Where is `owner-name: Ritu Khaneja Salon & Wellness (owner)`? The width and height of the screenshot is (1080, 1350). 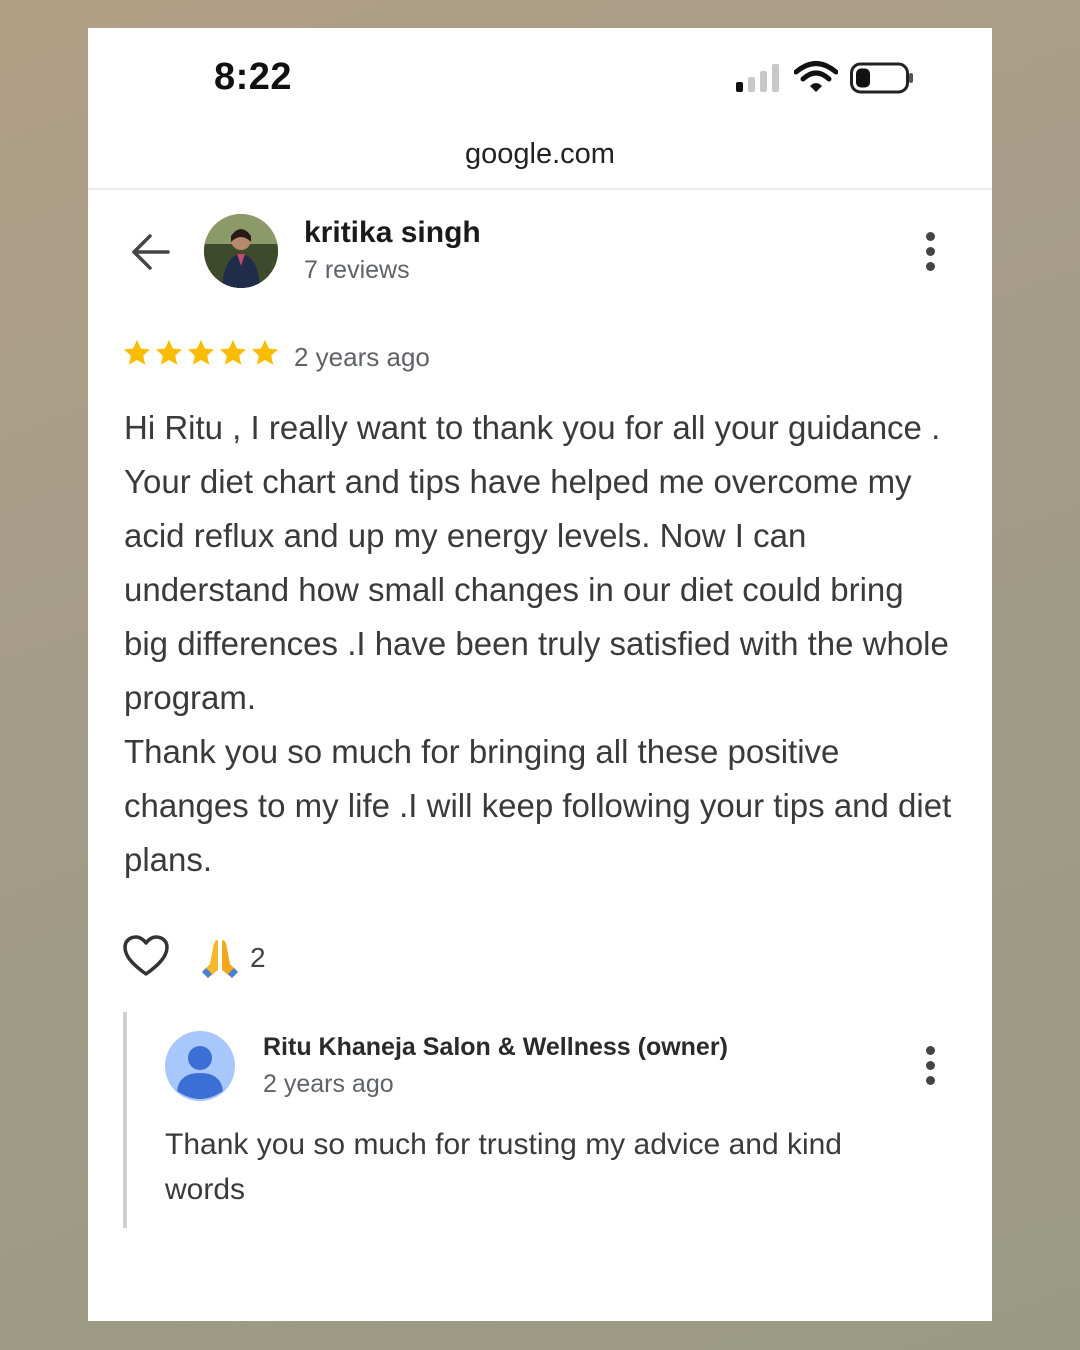
owner-name: Ritu Khaneja Salon & Wellness (owner) is located at coordinates (495, 1047).